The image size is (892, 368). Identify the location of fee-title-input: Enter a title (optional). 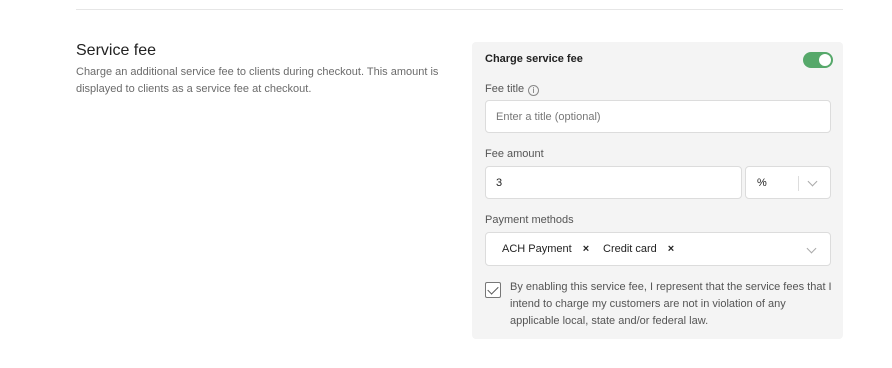
(658, 116).